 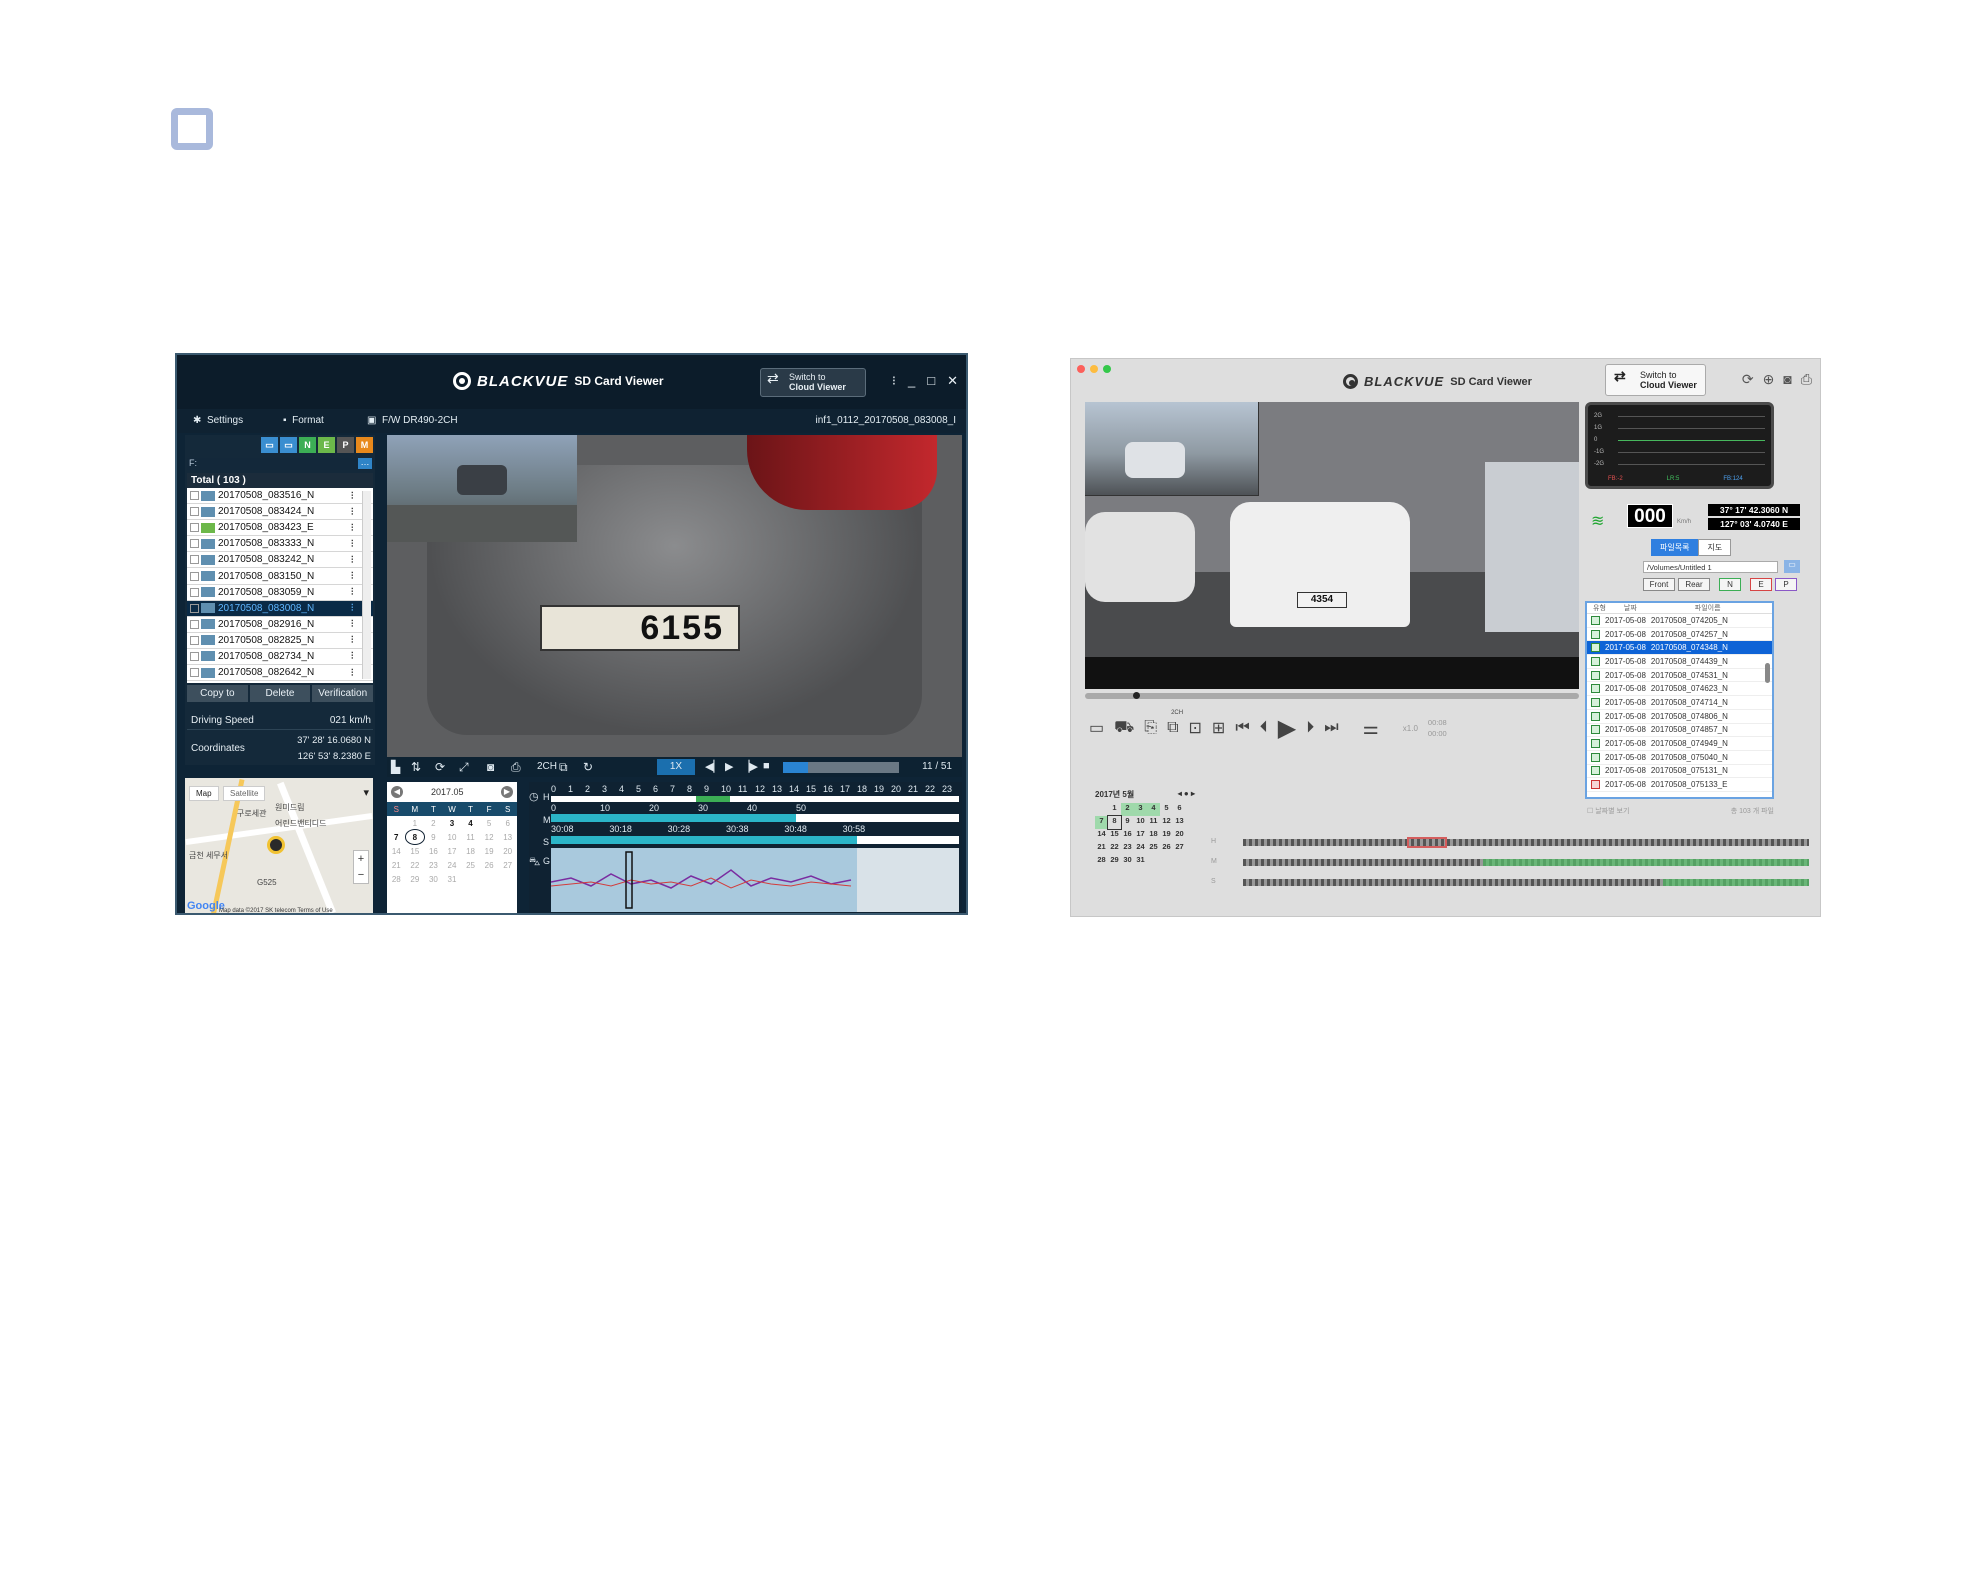 I want to click on mac-calendar-day: 16, so click(x=1127, y=835).